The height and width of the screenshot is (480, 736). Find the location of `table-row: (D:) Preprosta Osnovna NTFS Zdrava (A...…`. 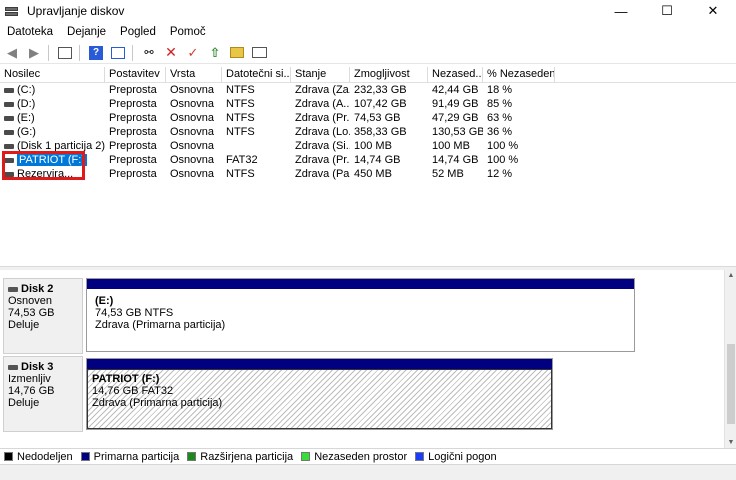

table-row: (D:) Preprosta Osnovna NTFS Zdrava (A...… is located at coordinates (368, 104).